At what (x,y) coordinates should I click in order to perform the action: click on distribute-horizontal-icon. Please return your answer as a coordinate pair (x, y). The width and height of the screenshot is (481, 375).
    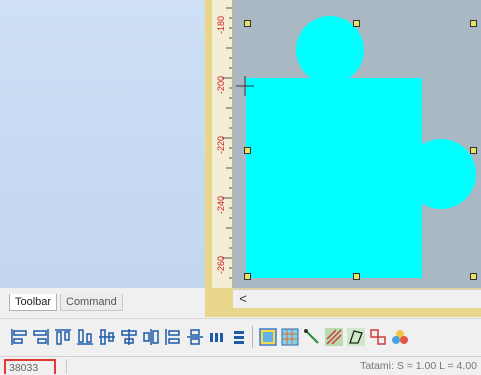
    Looking at the image, I should click on (173, 337).